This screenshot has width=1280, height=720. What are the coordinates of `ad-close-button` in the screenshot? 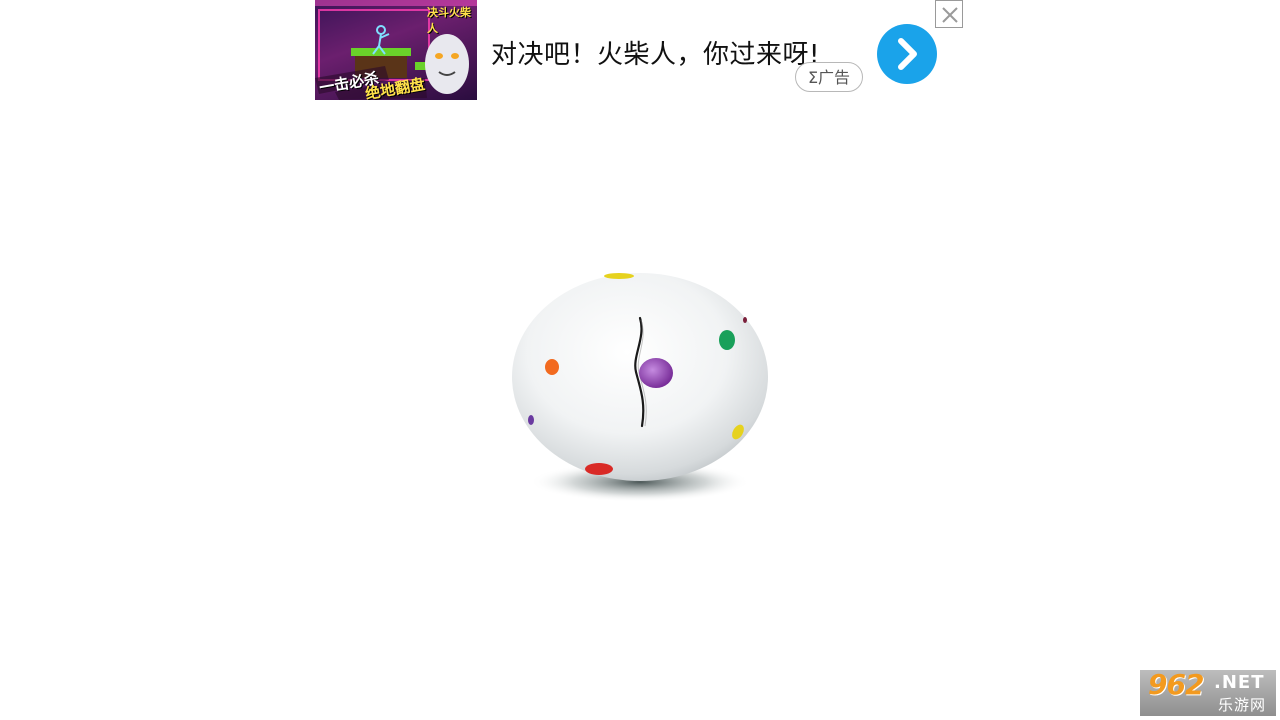 It's located at (949, 14).